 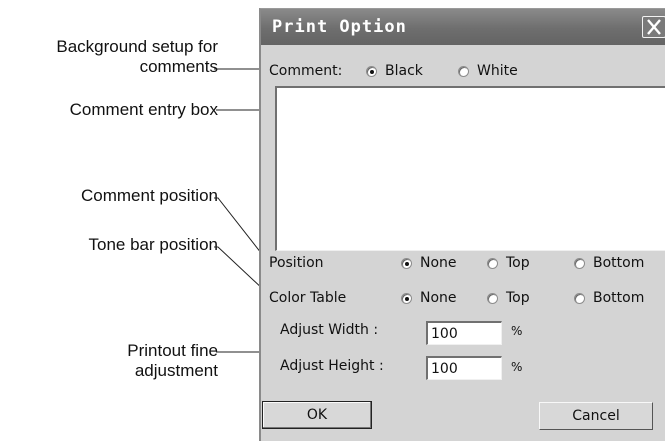 What do you see at coordinates (463, 71) in the screenshot?
I see `comment-white-radio` at bounding box center [463, 71].